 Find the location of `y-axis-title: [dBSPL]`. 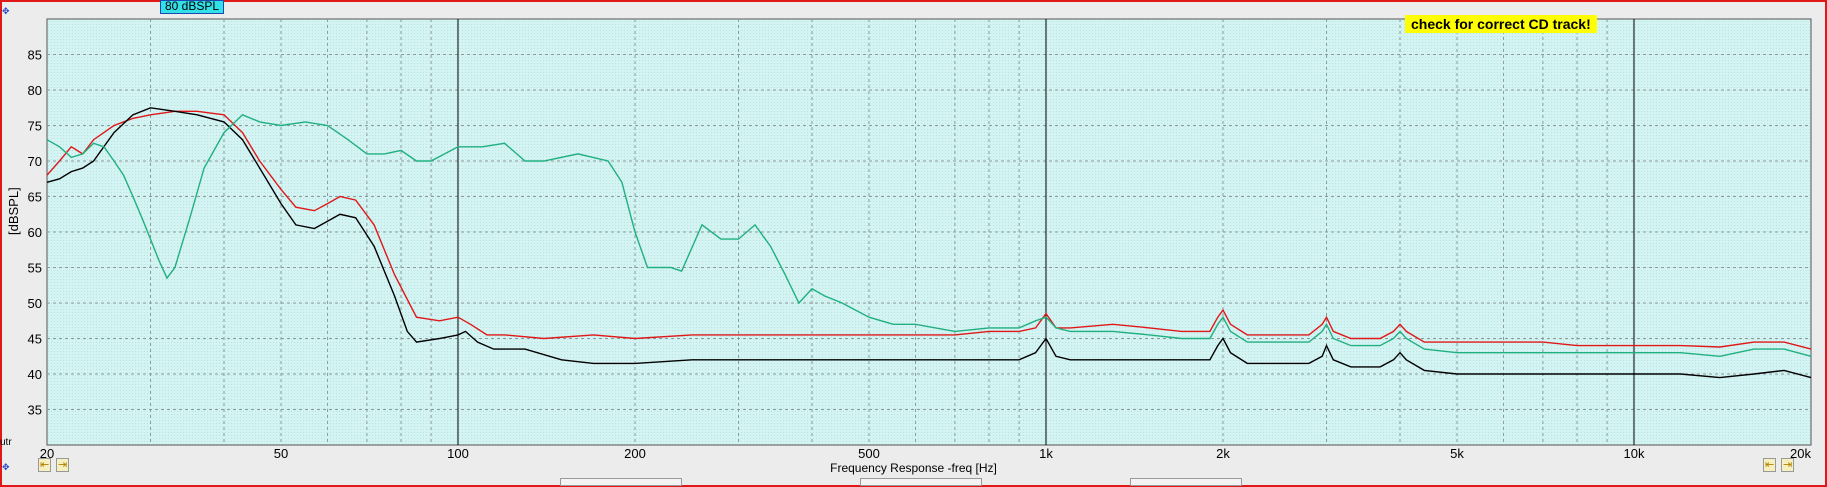

y-axis-title: [dBSPL] is located at coordinates (13, 211).